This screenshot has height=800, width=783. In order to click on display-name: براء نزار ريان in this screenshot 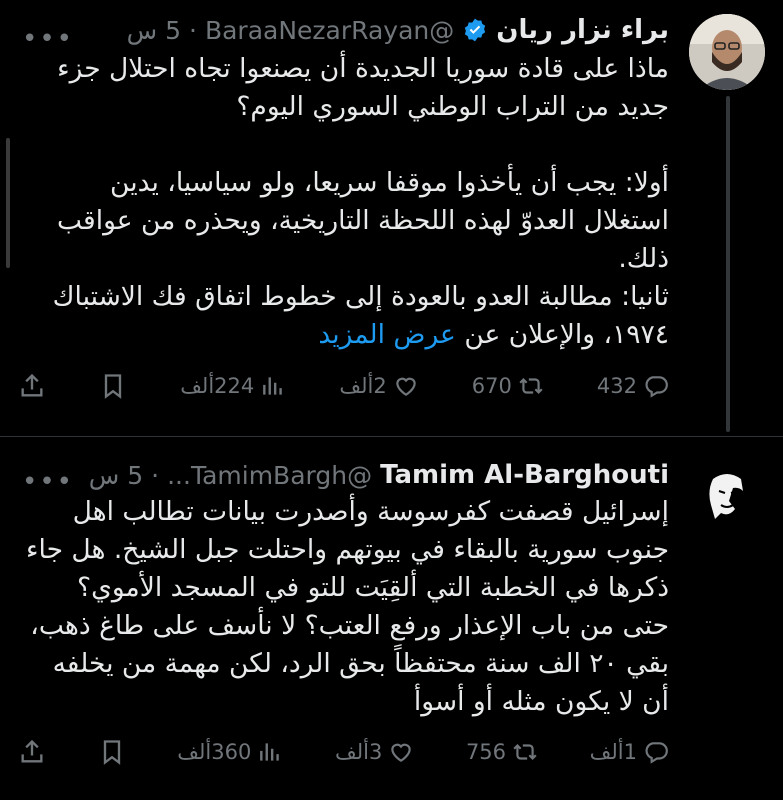, I will do `click(582, 30)`.